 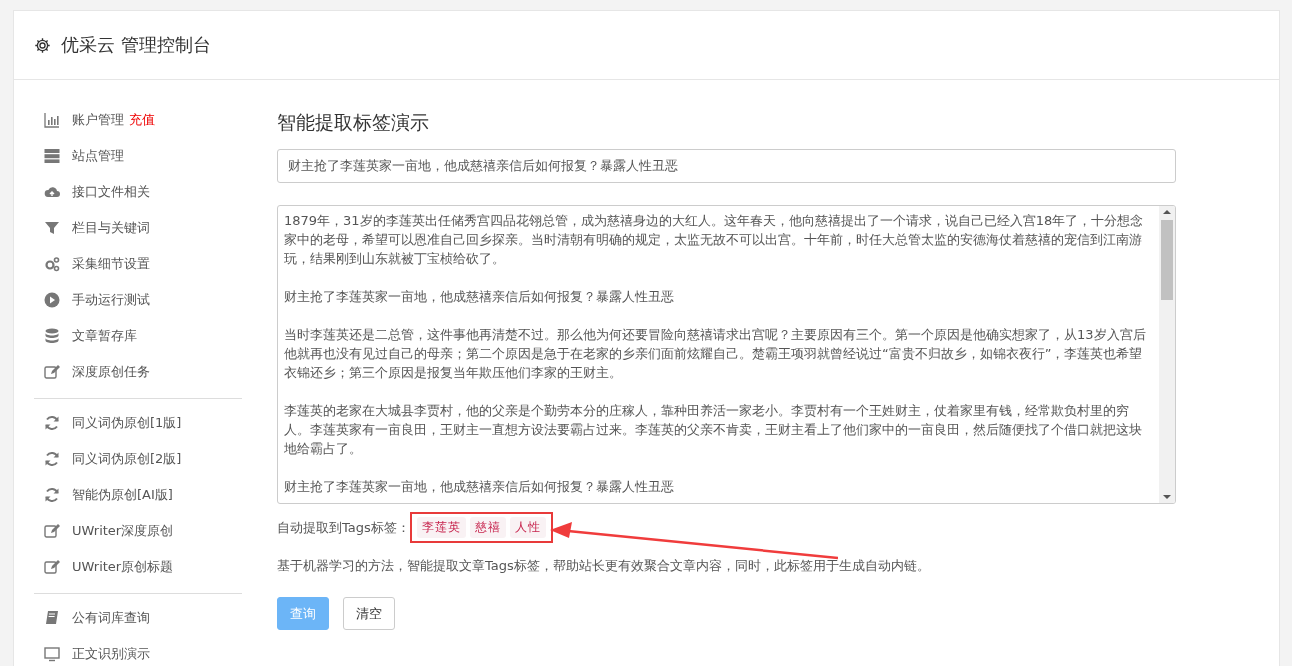 What do you see at coordinates (123, 531) in the screenshot?
I see `sidebar-item: UWriter深度原创` at bounding box center [123, 531].